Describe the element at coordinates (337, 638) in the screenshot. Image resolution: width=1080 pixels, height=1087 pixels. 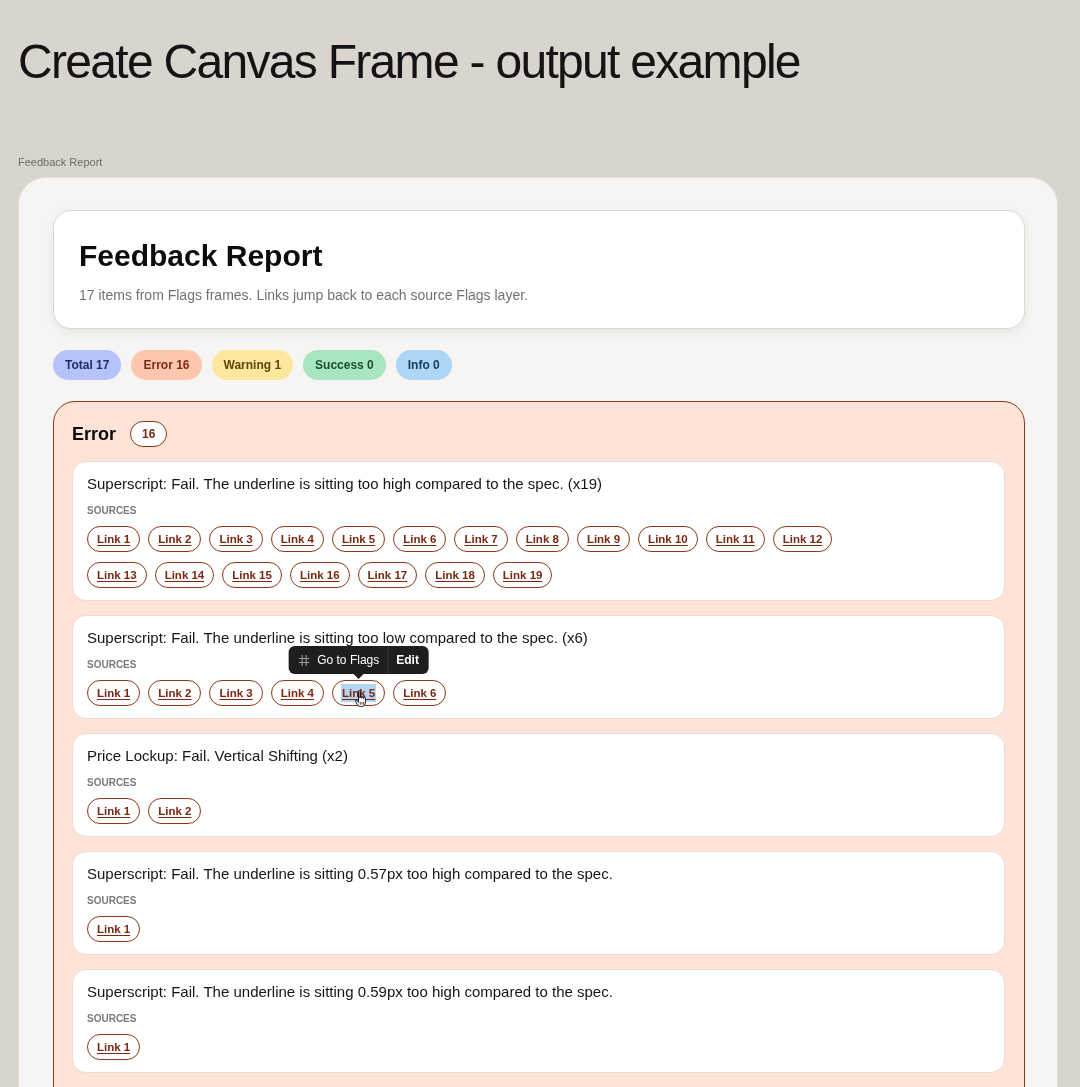
I see `issue-text: Superscript: Fail. The underline is sitting too low compared to the spec. (x6)` at that location.